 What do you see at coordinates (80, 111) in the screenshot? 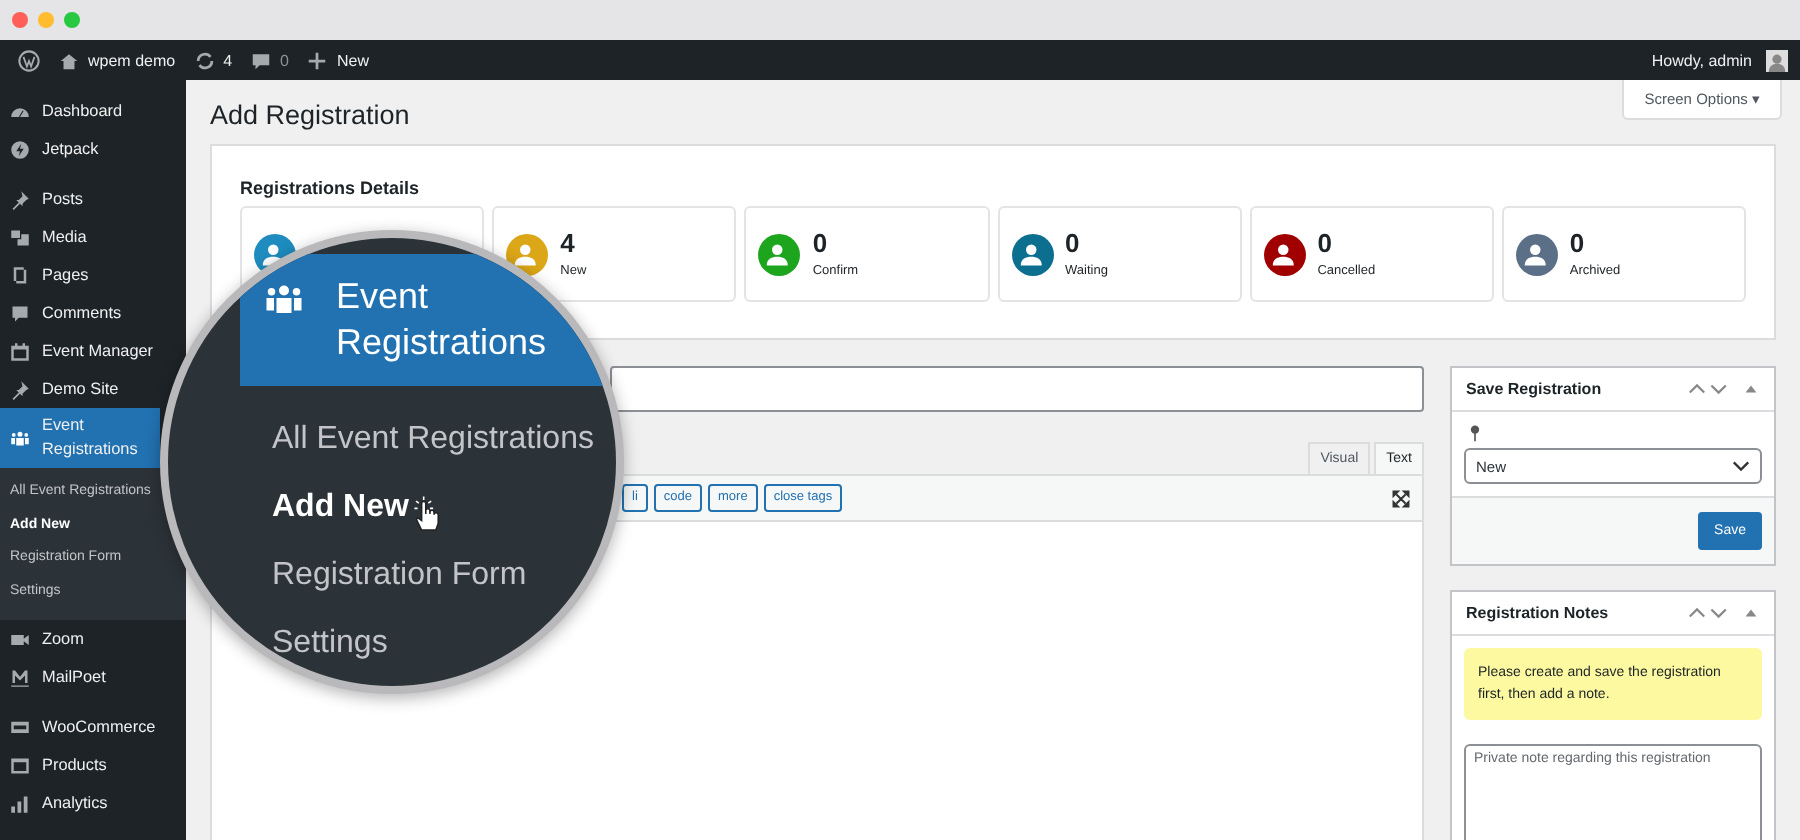
I see `sidebar-item: Dashboard` at bounding box center [80, 111].